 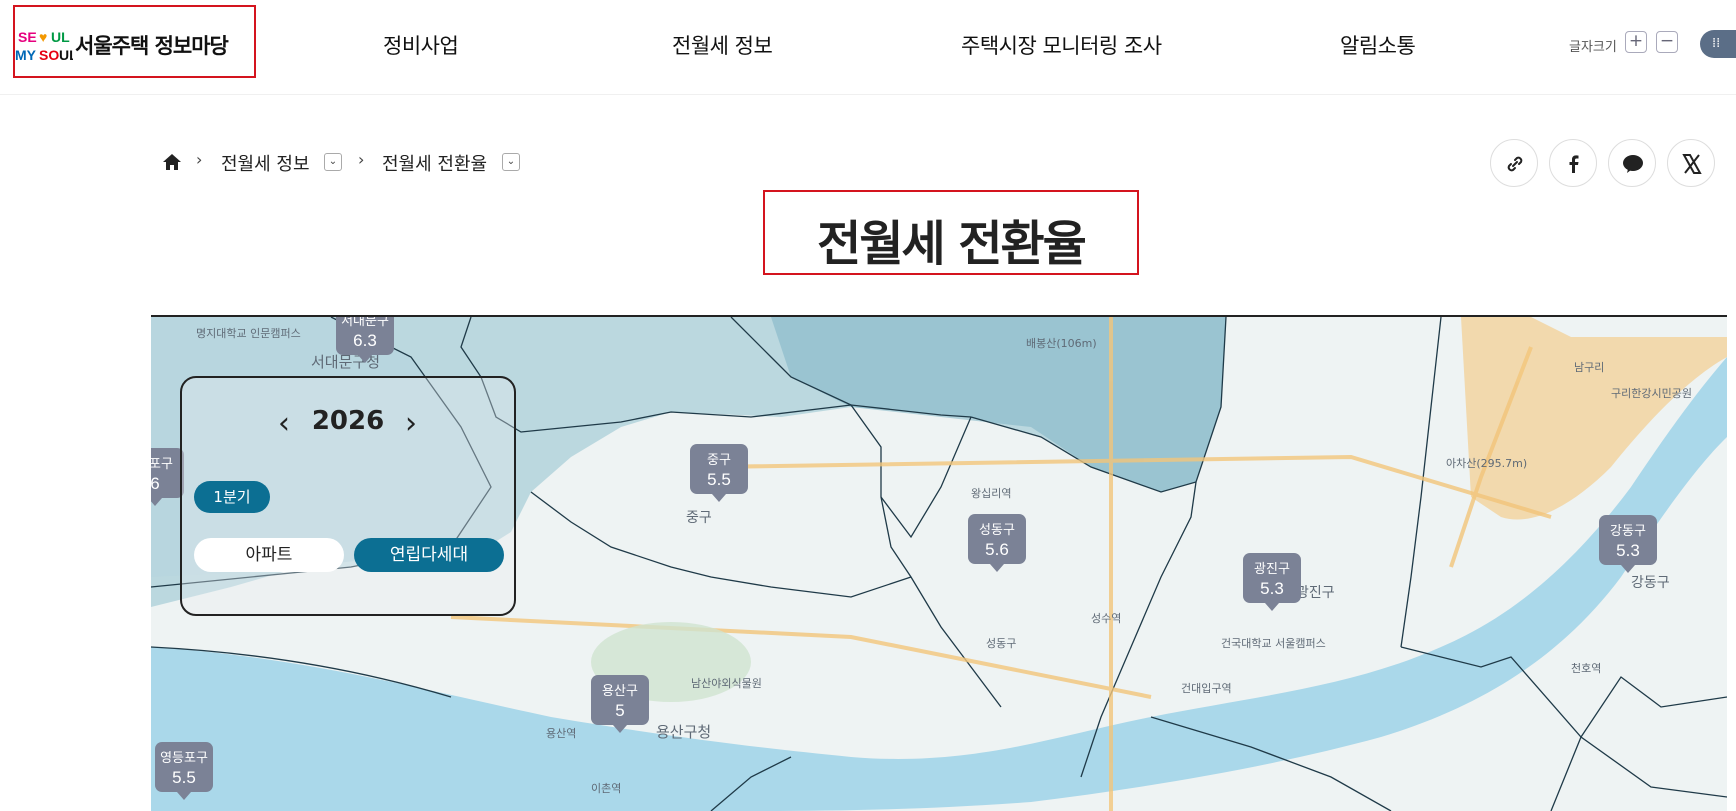 I want to click on copy-link-button, so click(x=1514, y=163).